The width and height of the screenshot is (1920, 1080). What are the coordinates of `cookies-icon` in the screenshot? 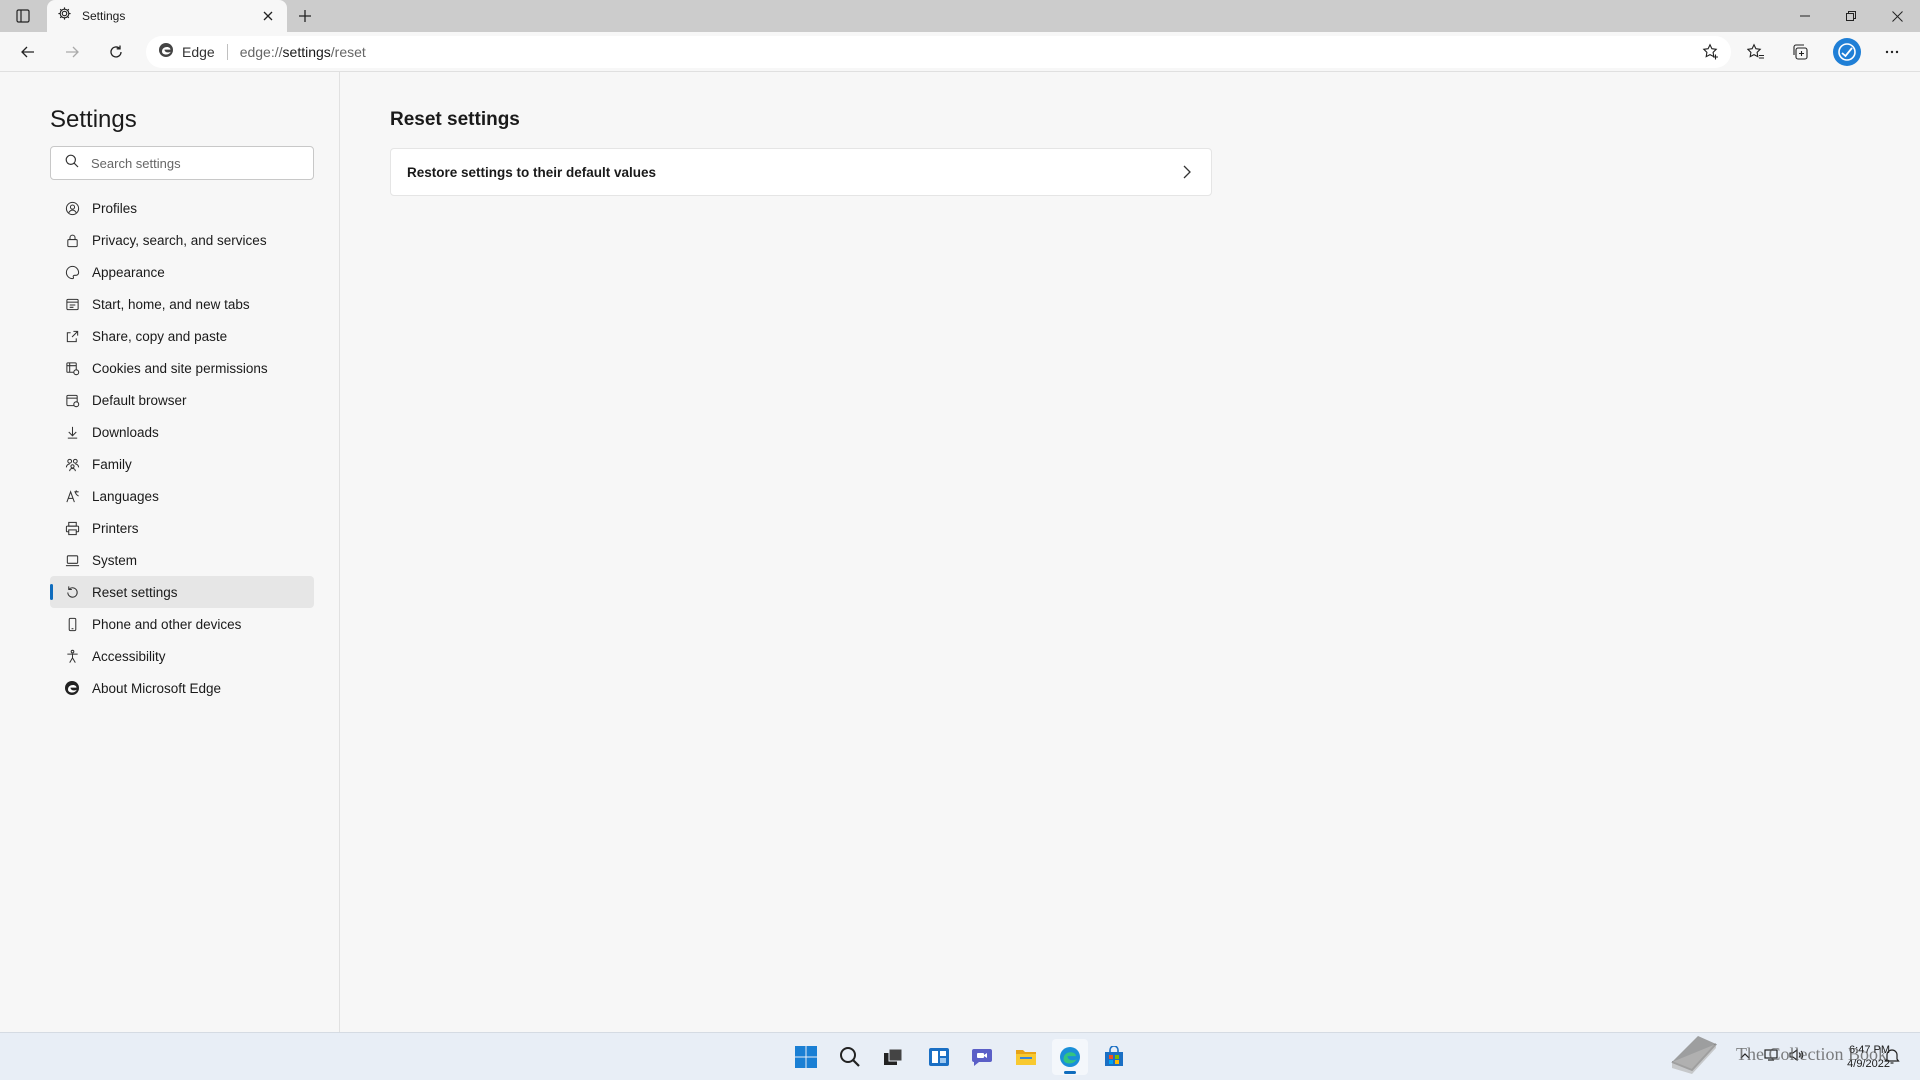 It's located at (72, 368).